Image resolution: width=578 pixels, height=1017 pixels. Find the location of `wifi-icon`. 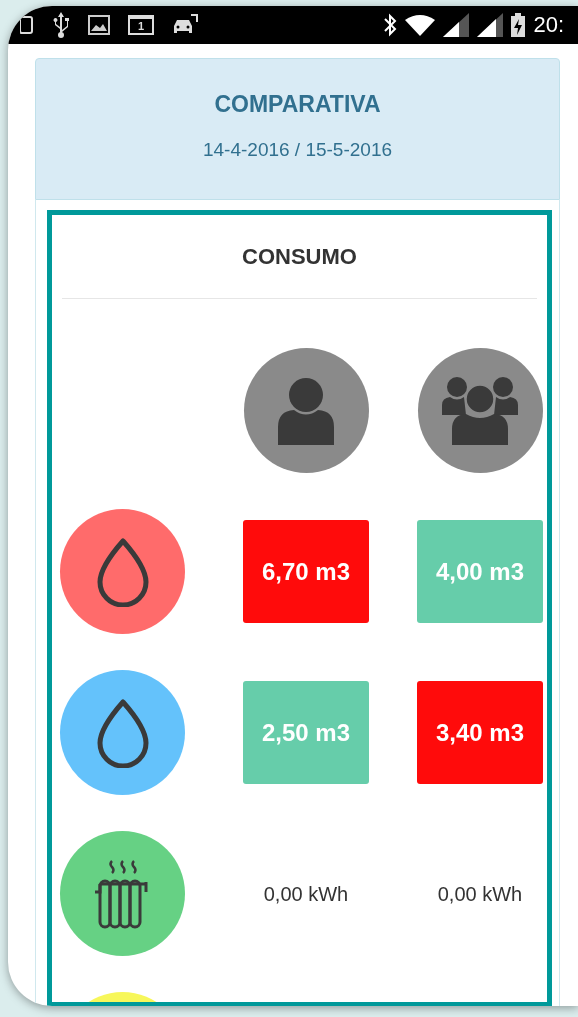

wifi-icon is located at coordinates (420, 25).